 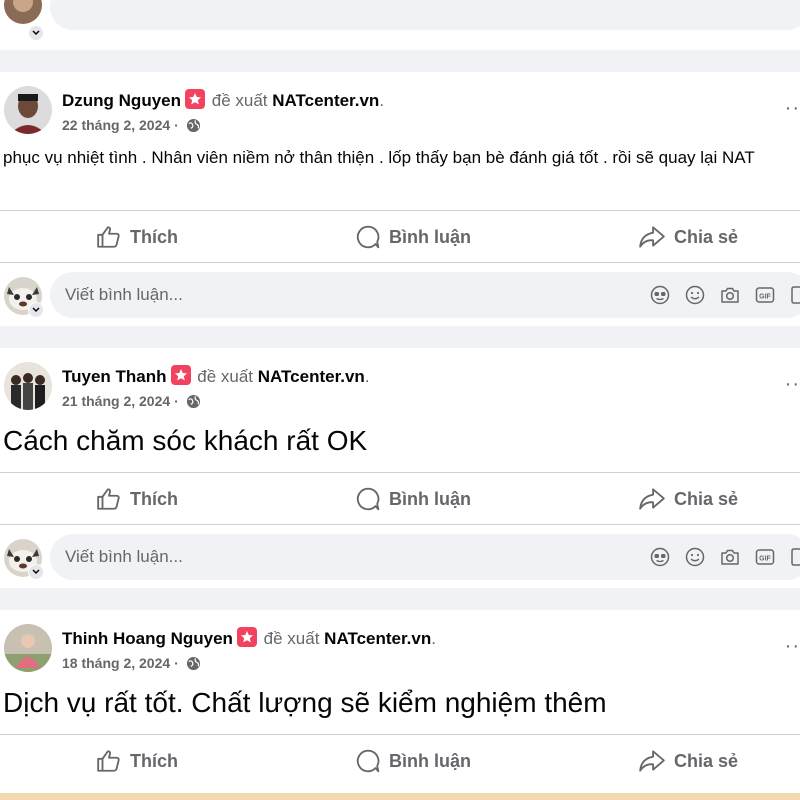 I want to click on author-name: Tuyen Thanh, so click(x=114, y=376).